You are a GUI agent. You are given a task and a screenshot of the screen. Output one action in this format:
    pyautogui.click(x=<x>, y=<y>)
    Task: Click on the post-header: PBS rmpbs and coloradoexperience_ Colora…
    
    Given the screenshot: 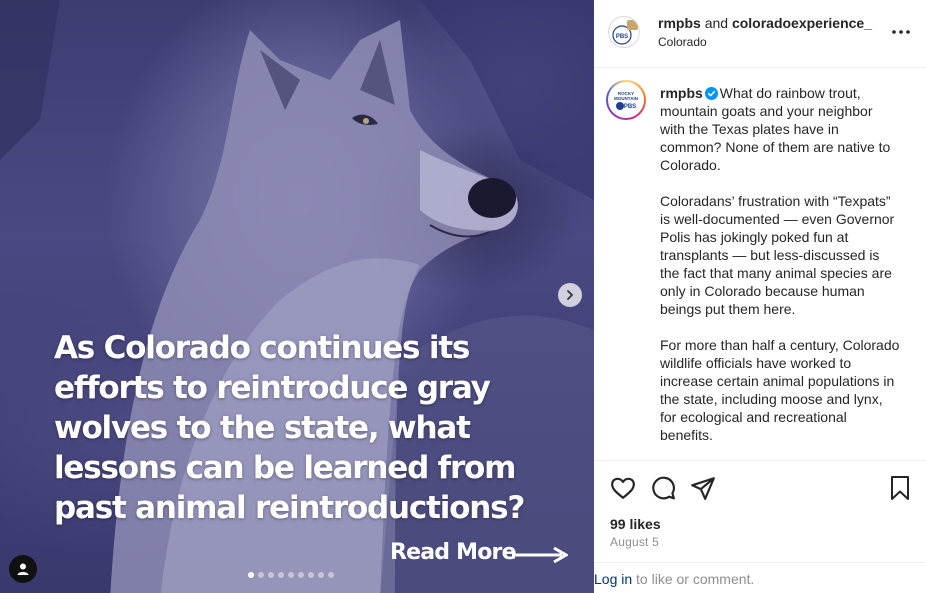 What is the action you would take?
    pyautogui.click(x=760, y=34)
    